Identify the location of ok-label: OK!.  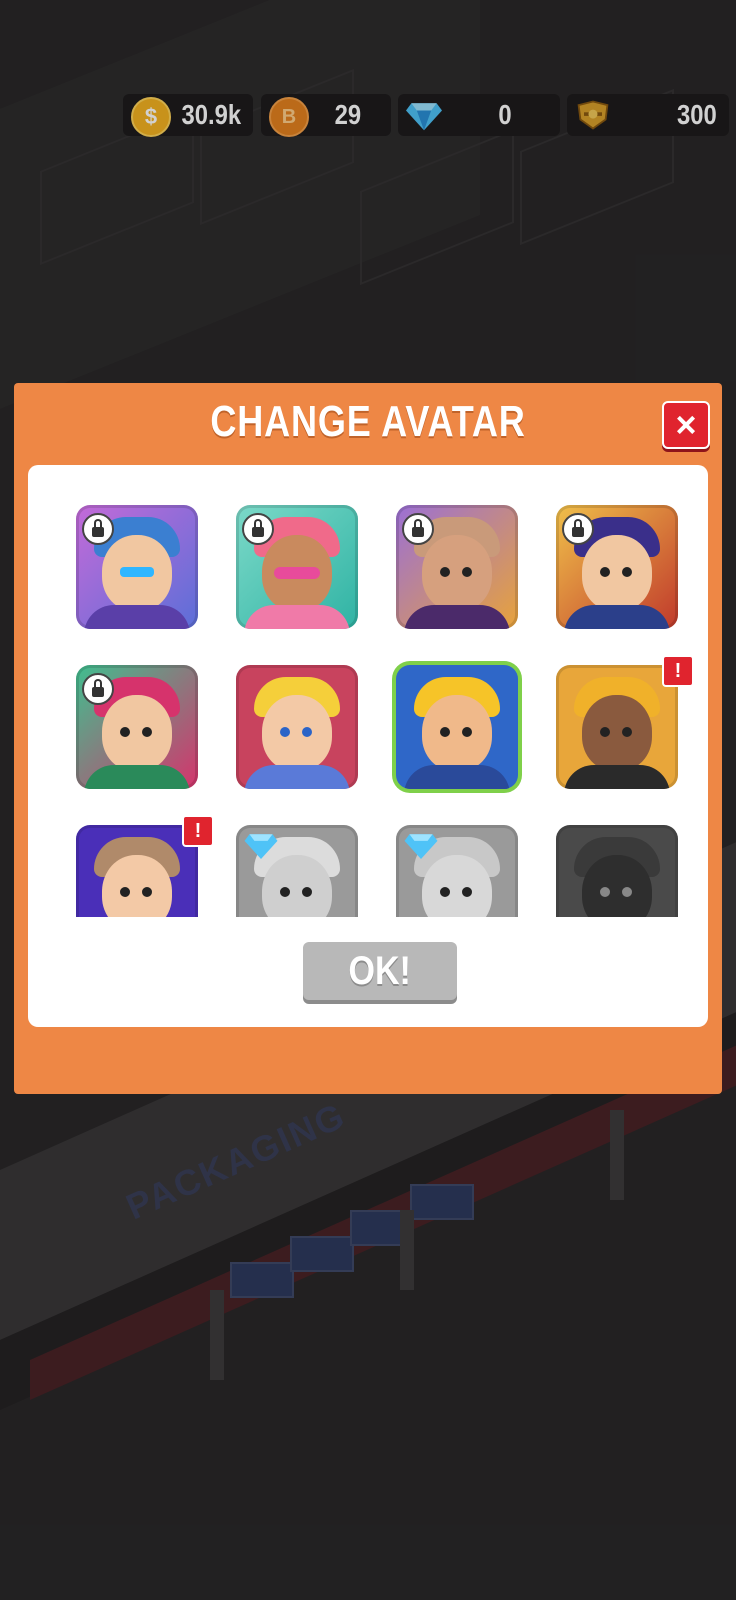
(380, 970).